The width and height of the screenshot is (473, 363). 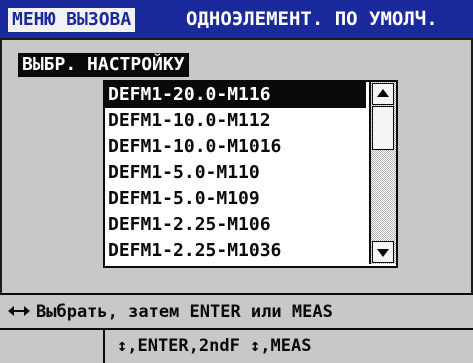 I want to click on title-bar: МЕНЮ ВЫЗОВА ОДНОЭЛЕМЕНТ. ПО УМОЛЧ., so click(x=236, y=19).